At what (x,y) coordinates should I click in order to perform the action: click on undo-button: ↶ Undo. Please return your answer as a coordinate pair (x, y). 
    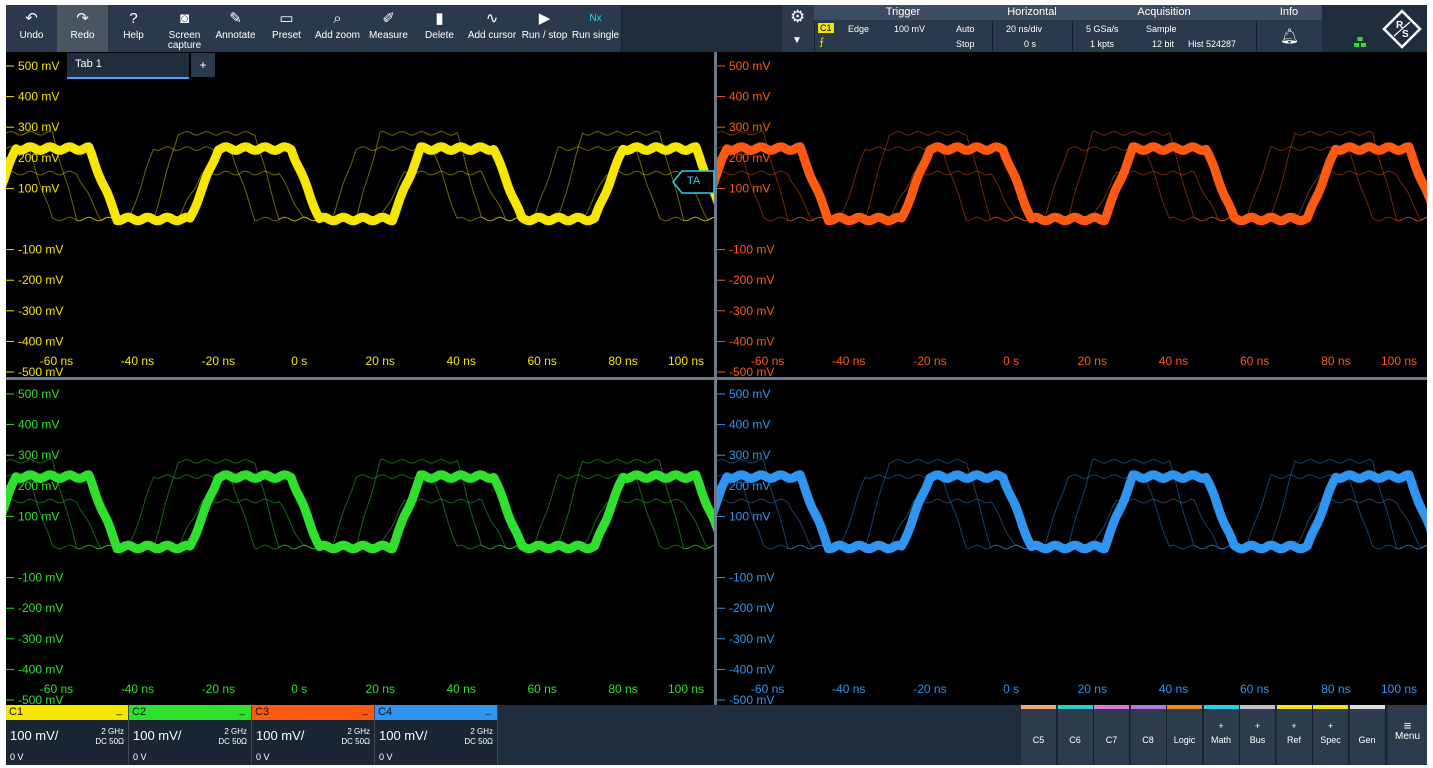
    Looking at the image, I should click on (32, 28).